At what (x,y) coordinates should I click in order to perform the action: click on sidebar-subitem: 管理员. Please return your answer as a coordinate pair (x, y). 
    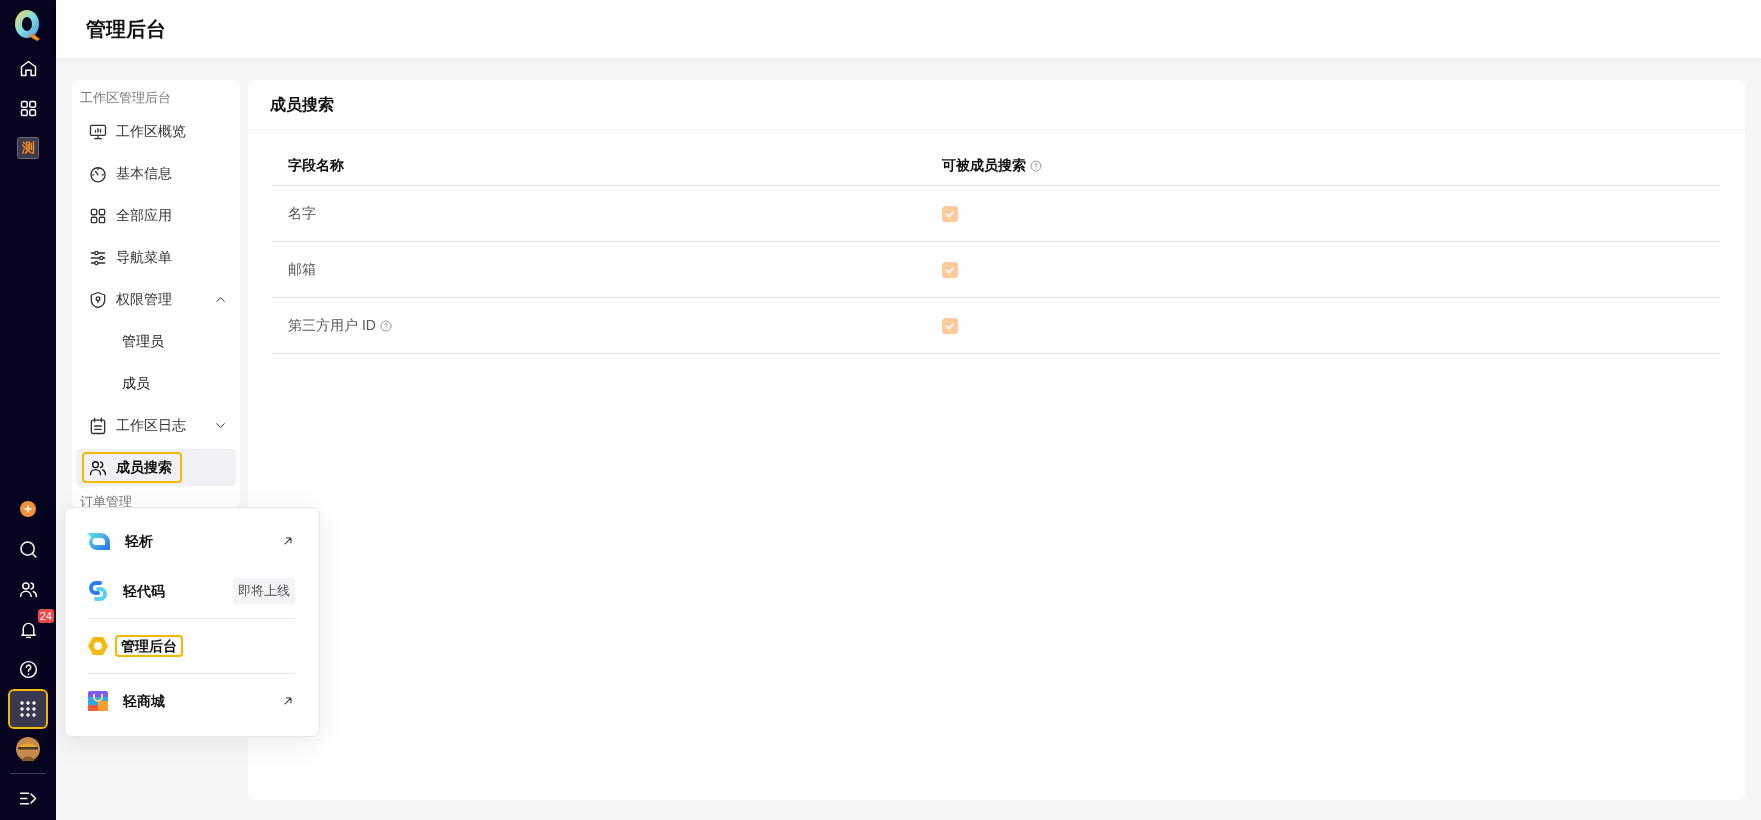
    Looking at the image, I should click on (156, 341).